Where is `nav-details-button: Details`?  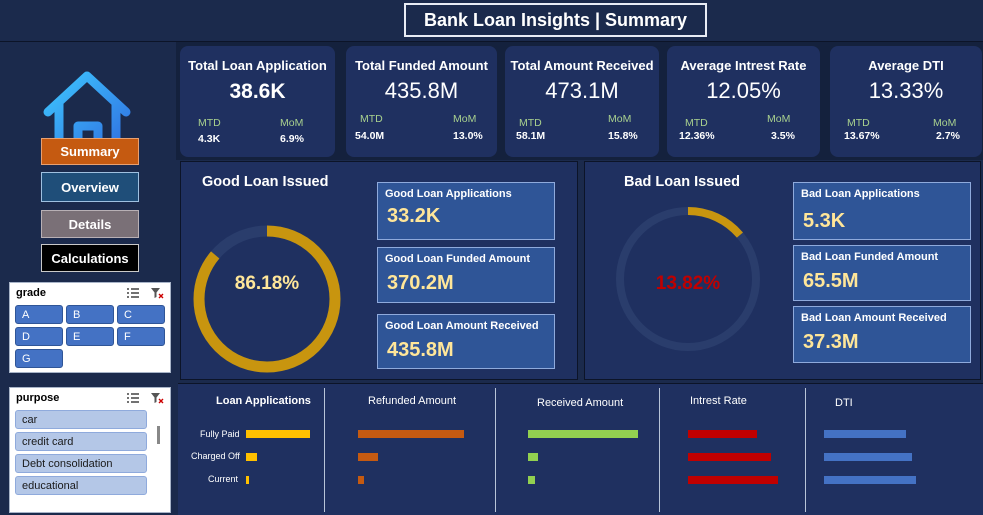
nav-details-button: Details is located at coordinates (90, 224).